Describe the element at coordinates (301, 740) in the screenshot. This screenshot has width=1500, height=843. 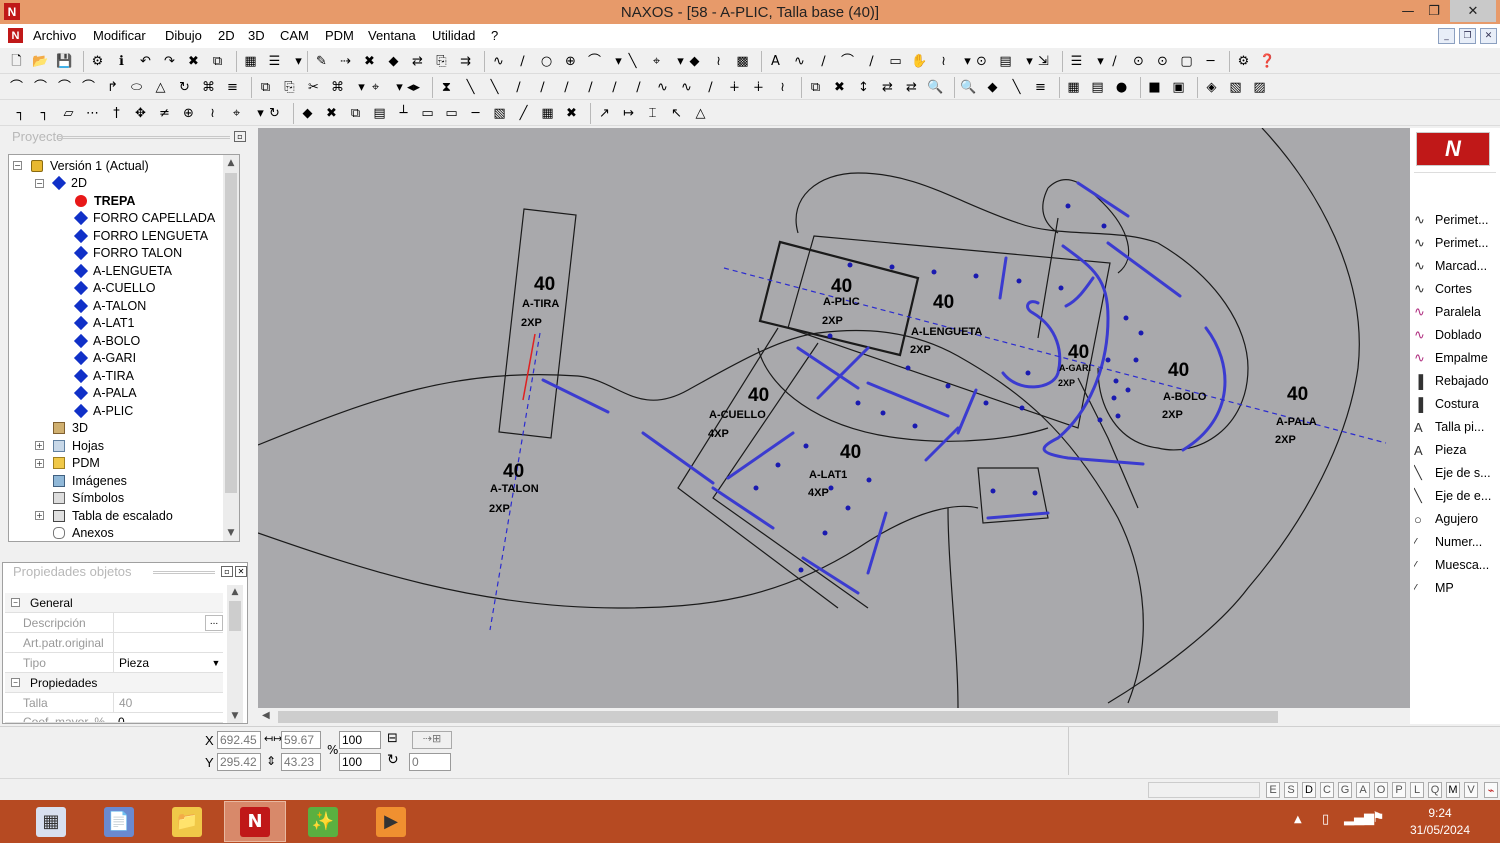
I see `width-field: 59.67` at that location.